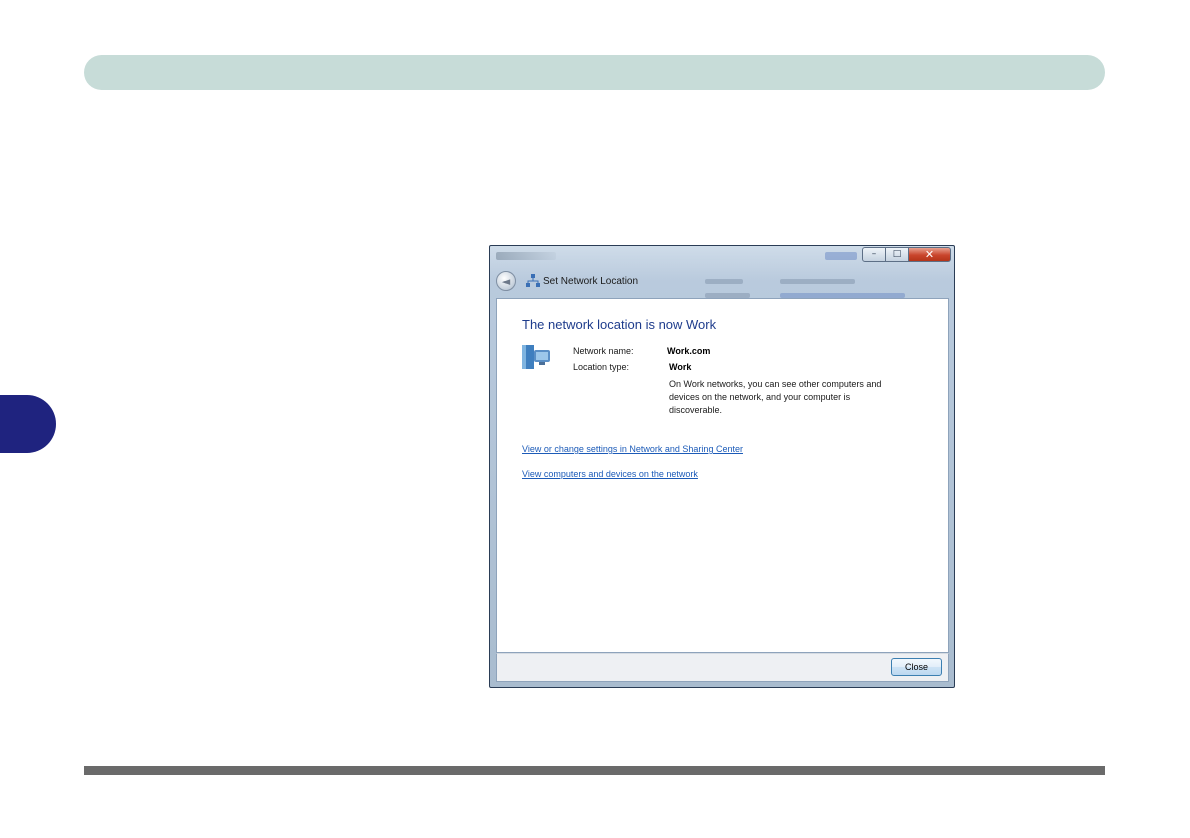 This screenshot has height=838, width=1190. Describe the element at coordinates (594, 770) in the screenshot. I see `footer-rule` at that location.